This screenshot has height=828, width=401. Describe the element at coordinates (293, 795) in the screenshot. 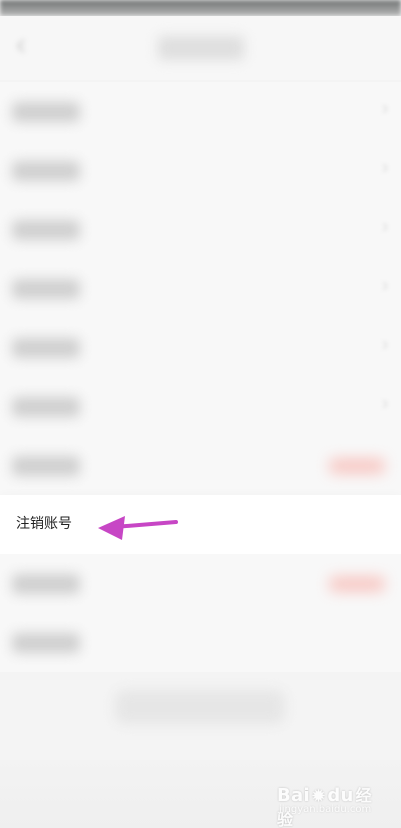

I see `watermark-brand-main: Bai` at that location.